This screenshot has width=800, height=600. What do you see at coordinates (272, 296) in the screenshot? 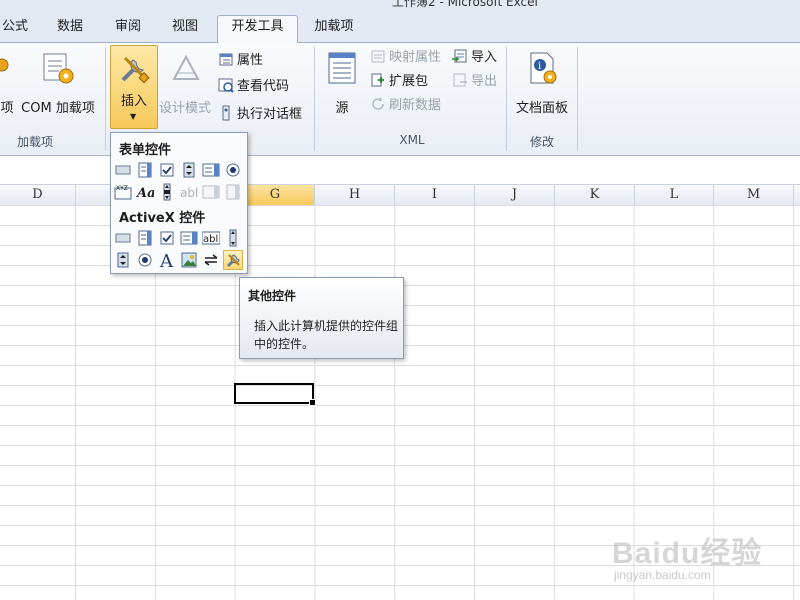
I see `tooltip-title: 其他控件` at bounding box center [272, 296].